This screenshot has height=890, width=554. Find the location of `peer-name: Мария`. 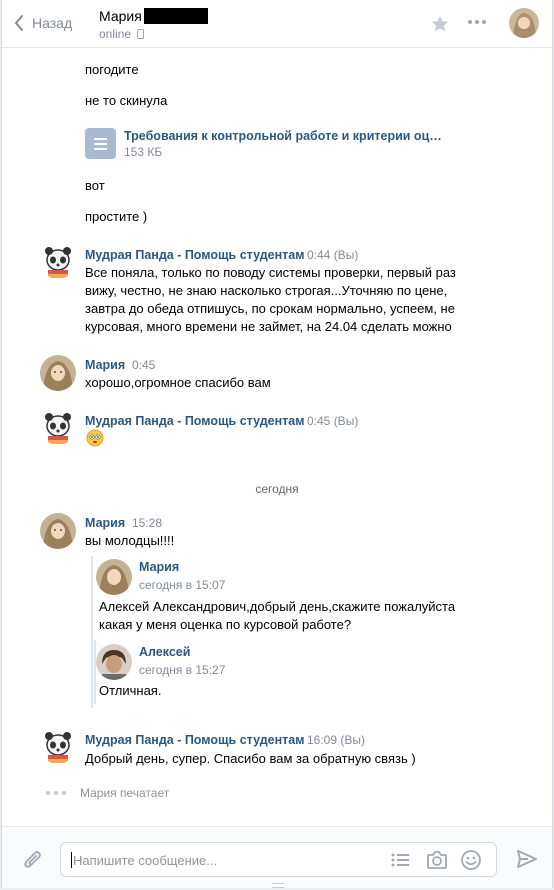

peer-name: Мария is located at coordinates (153, 16).